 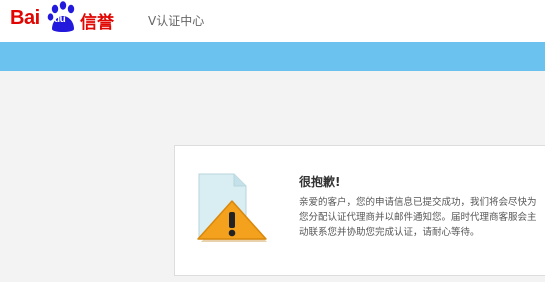 What do you see at coordinates (232, 207) in the screenshot?
I see `warning-icon` at bounding box center [232, 207].